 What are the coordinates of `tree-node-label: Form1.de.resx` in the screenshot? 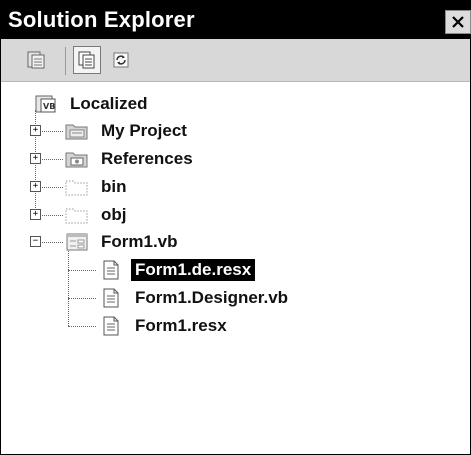 It's located at (193, 270).